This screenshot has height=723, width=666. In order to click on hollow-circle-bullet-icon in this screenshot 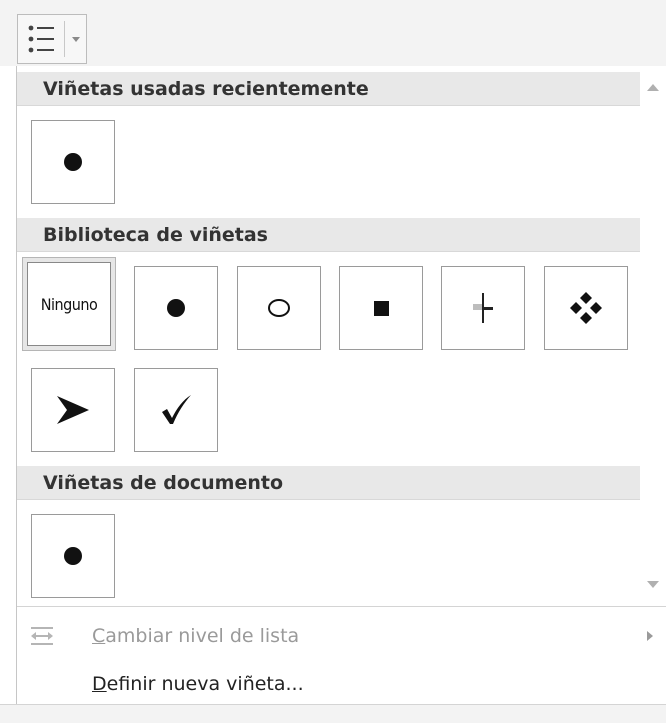, I will do `click(279, 308)`.